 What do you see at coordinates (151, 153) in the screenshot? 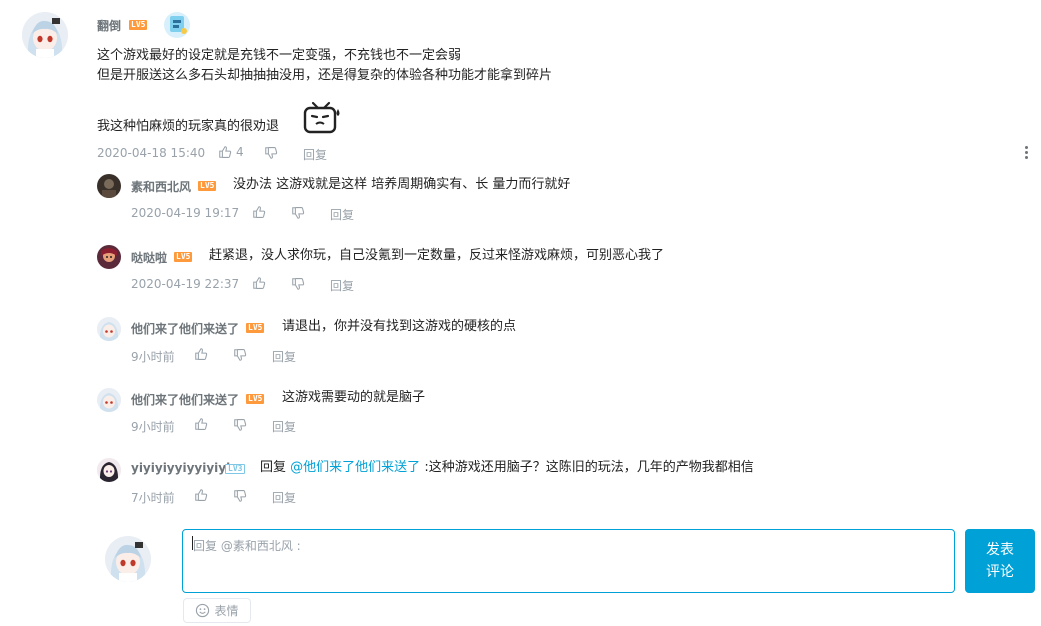
I see `main-comment-date: 2020-04-18 15:40` at bounding box center [151, 153].